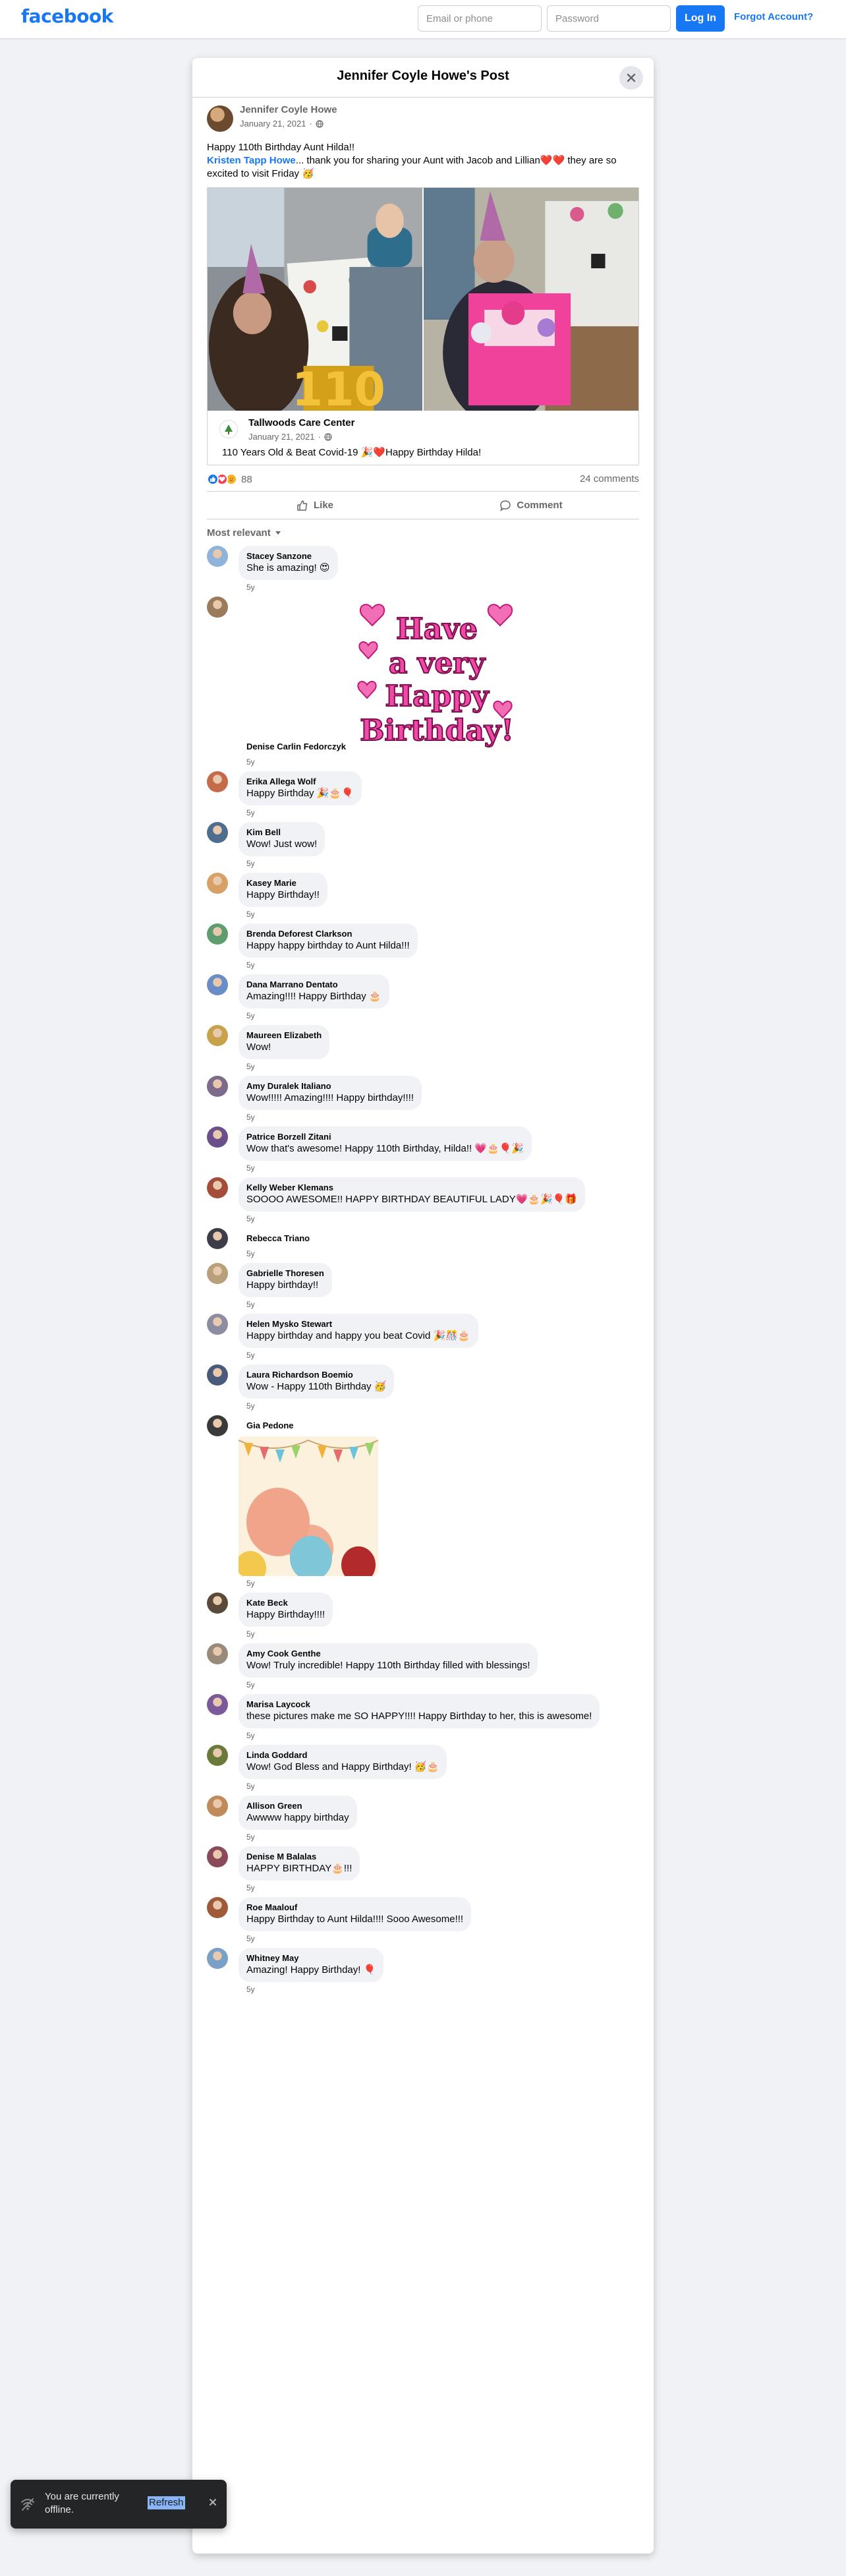 The height and width of the screenshot is (2576, 846). Describe the element at coordinates (609, 478) in the screenshot. I see `comment-count: 24 comments` at that location.